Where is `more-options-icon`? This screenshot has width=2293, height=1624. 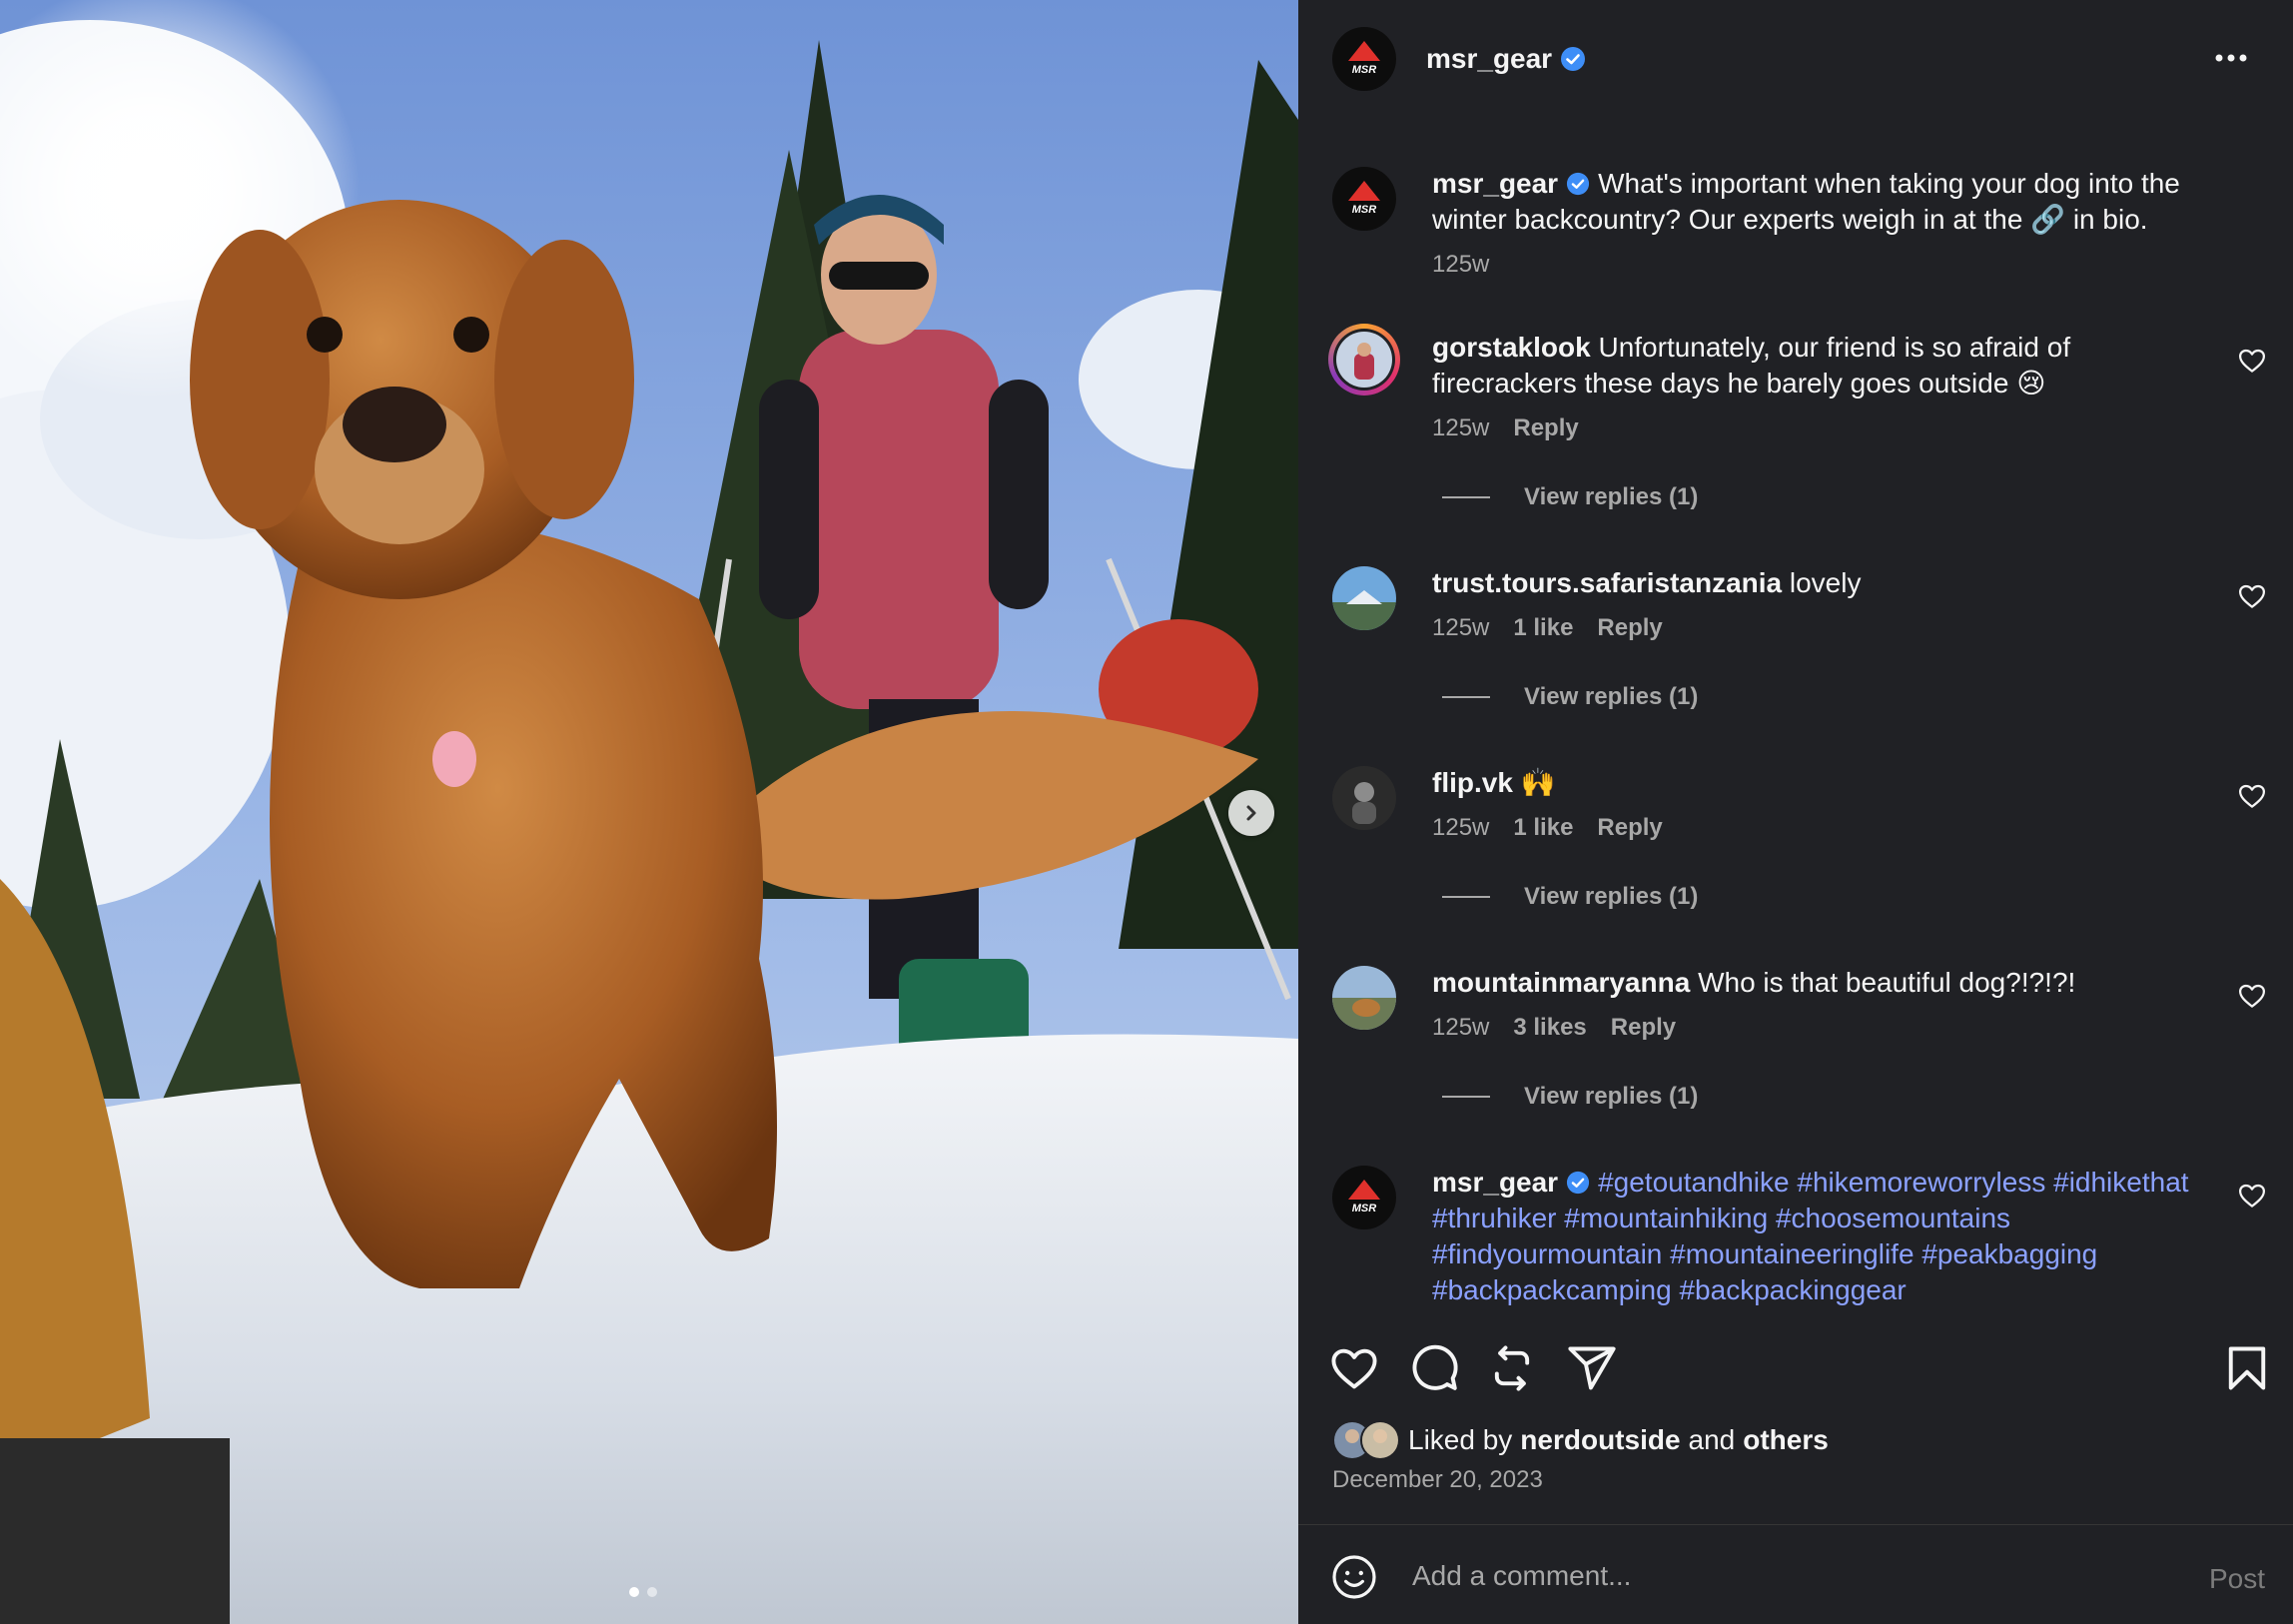 more-options-icon is located at coordinates (2231, 58).